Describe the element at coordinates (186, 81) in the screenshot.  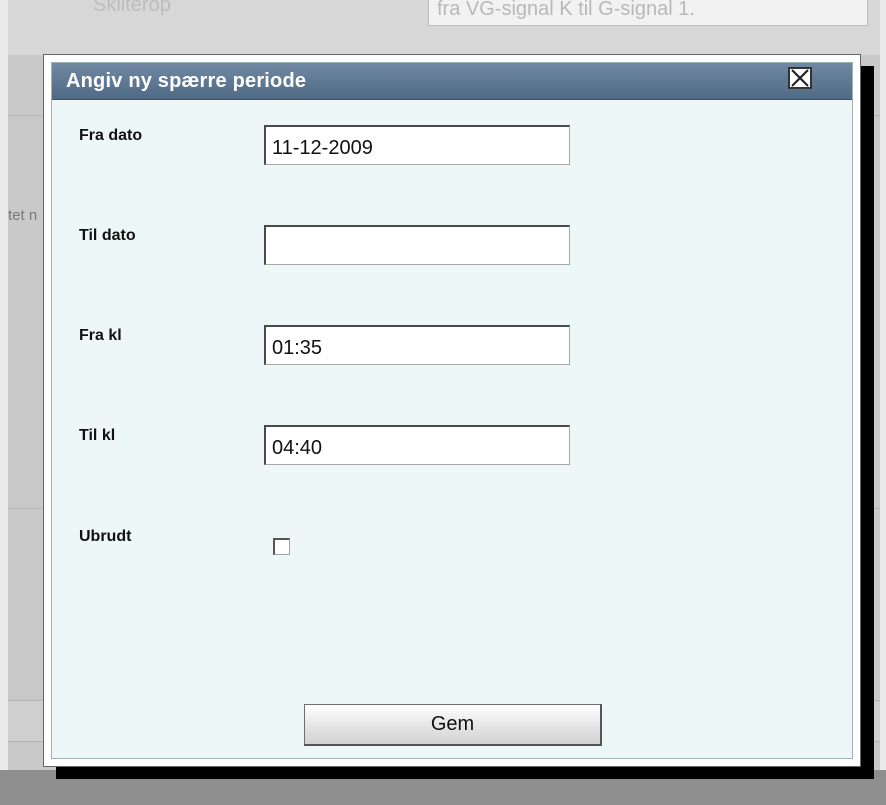
I see `dialog-title: Angiv ny spærre periode` at that location.